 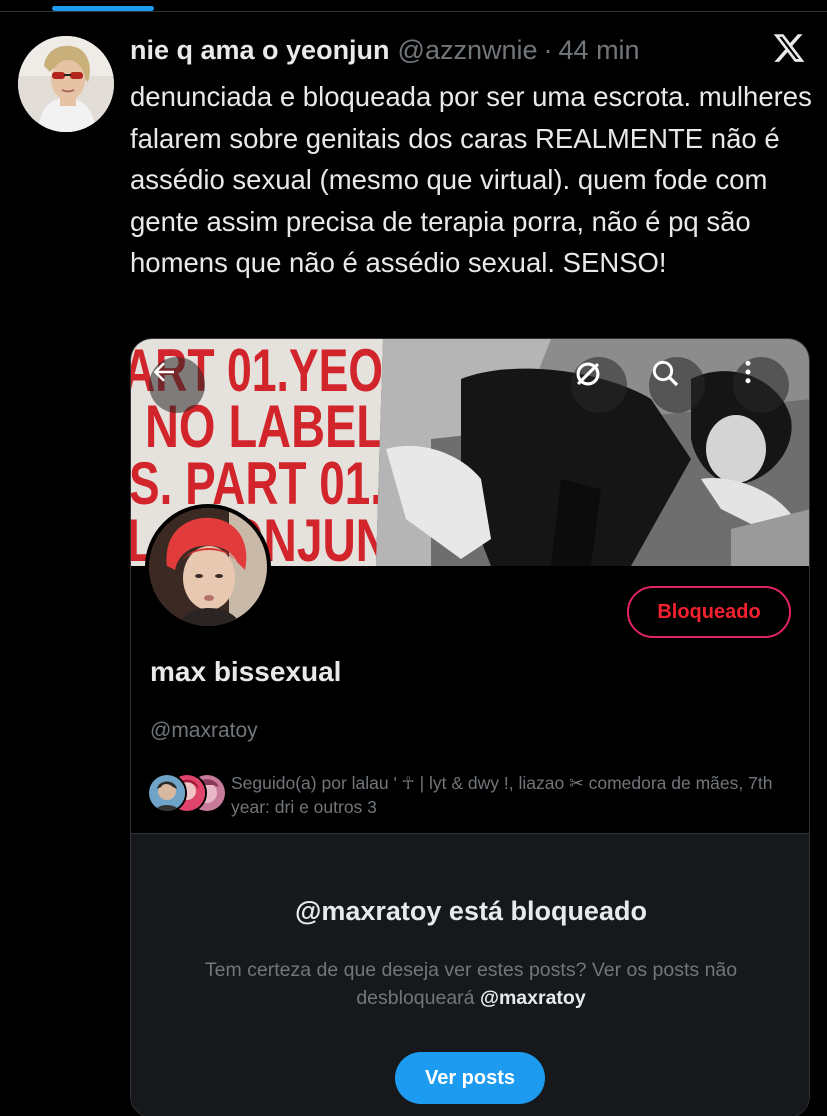 I want to click on blocked-notice-title: @maxratoy está bloqueado, so click(x=471, y=911).